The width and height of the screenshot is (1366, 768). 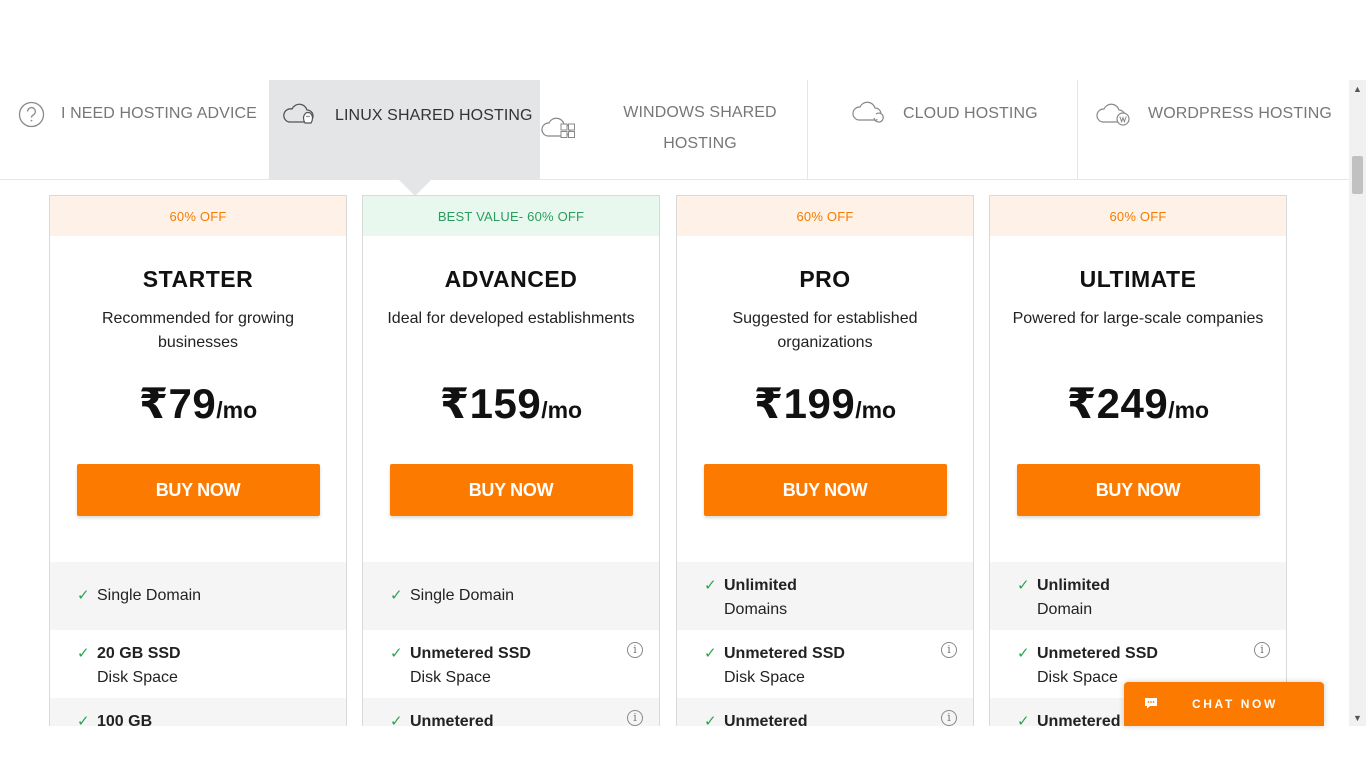 What do you see at coordinates (31, 114) in the screenshot?
I see `question-circle-icon` at bounding box center [31, 114].